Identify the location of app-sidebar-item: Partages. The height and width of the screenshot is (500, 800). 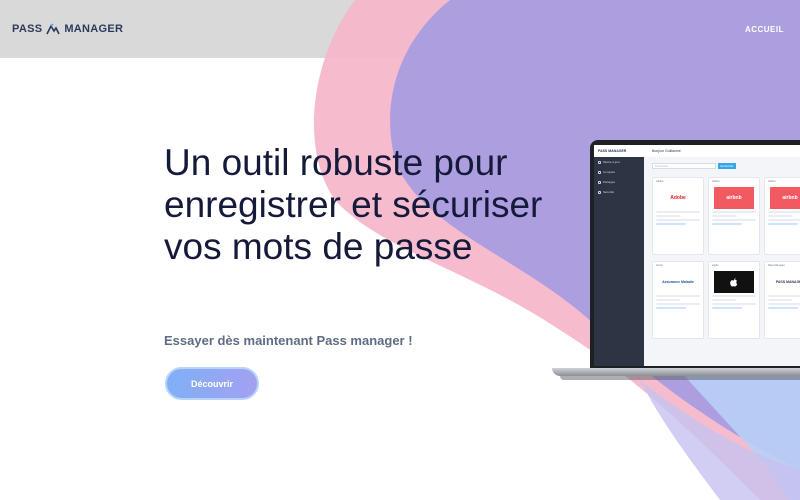
(619, 182).